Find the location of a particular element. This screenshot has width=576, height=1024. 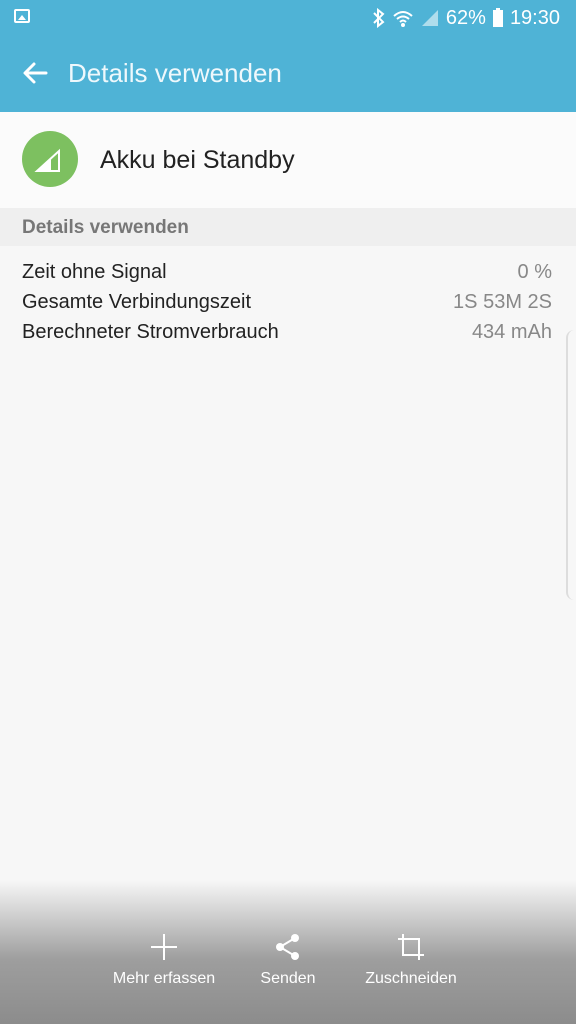

item-title: Akku bei Standby is located at coordinates (197, 160).